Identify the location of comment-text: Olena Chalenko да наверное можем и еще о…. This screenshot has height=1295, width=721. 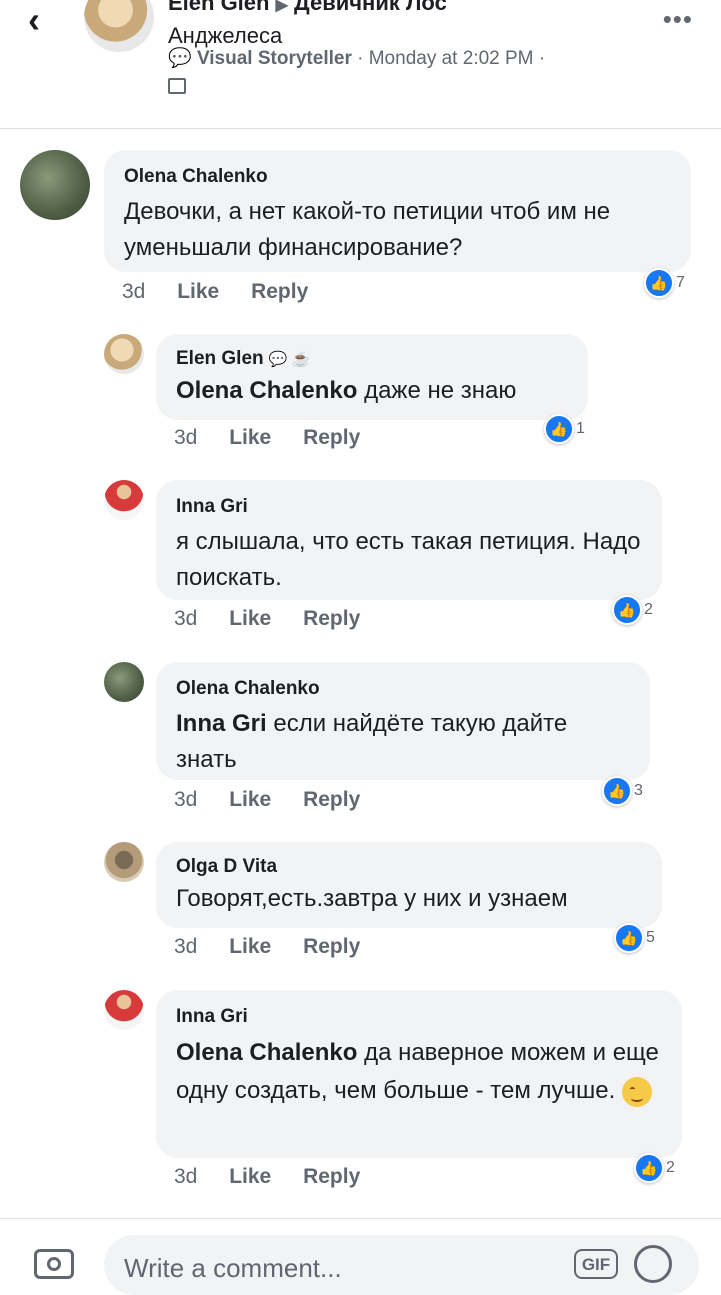
(419, 1072).